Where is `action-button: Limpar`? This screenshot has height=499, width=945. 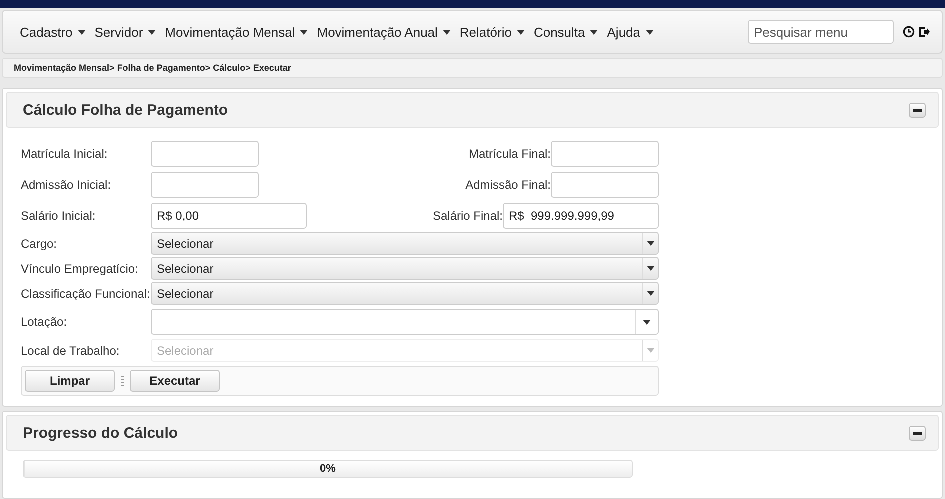
action-button: Limpar is located at coordinates (70, 381).